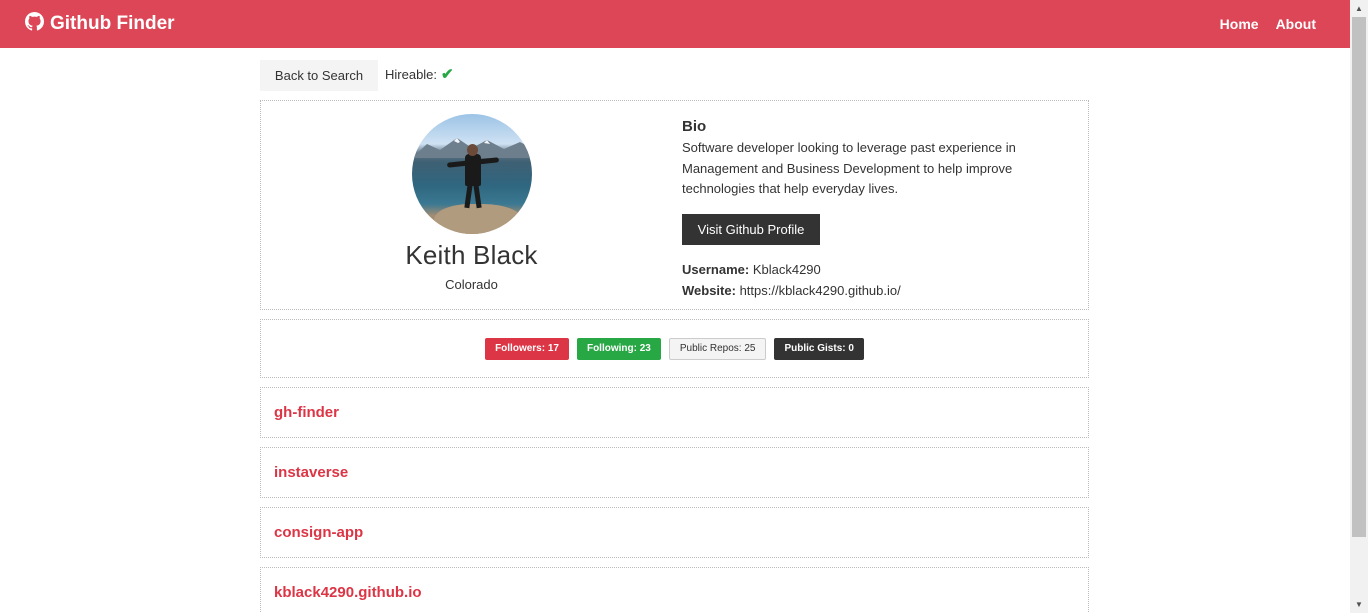 The height and width of the screenshot is (613, 1368). What do you see at coordinates (709, 290) in the screenshot?
I see `website-label: Website:` at bounding box center [709, 290].